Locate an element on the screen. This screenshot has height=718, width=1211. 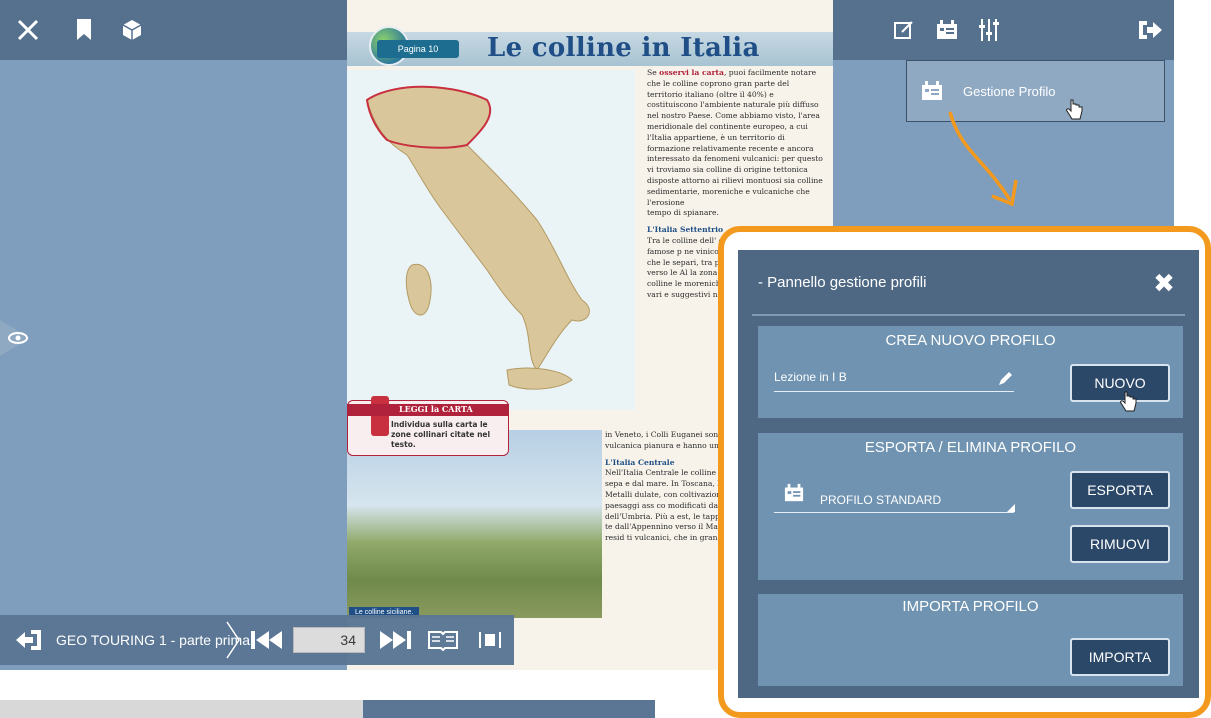
intro-prefix: Se is located at coordinates (653, 72).